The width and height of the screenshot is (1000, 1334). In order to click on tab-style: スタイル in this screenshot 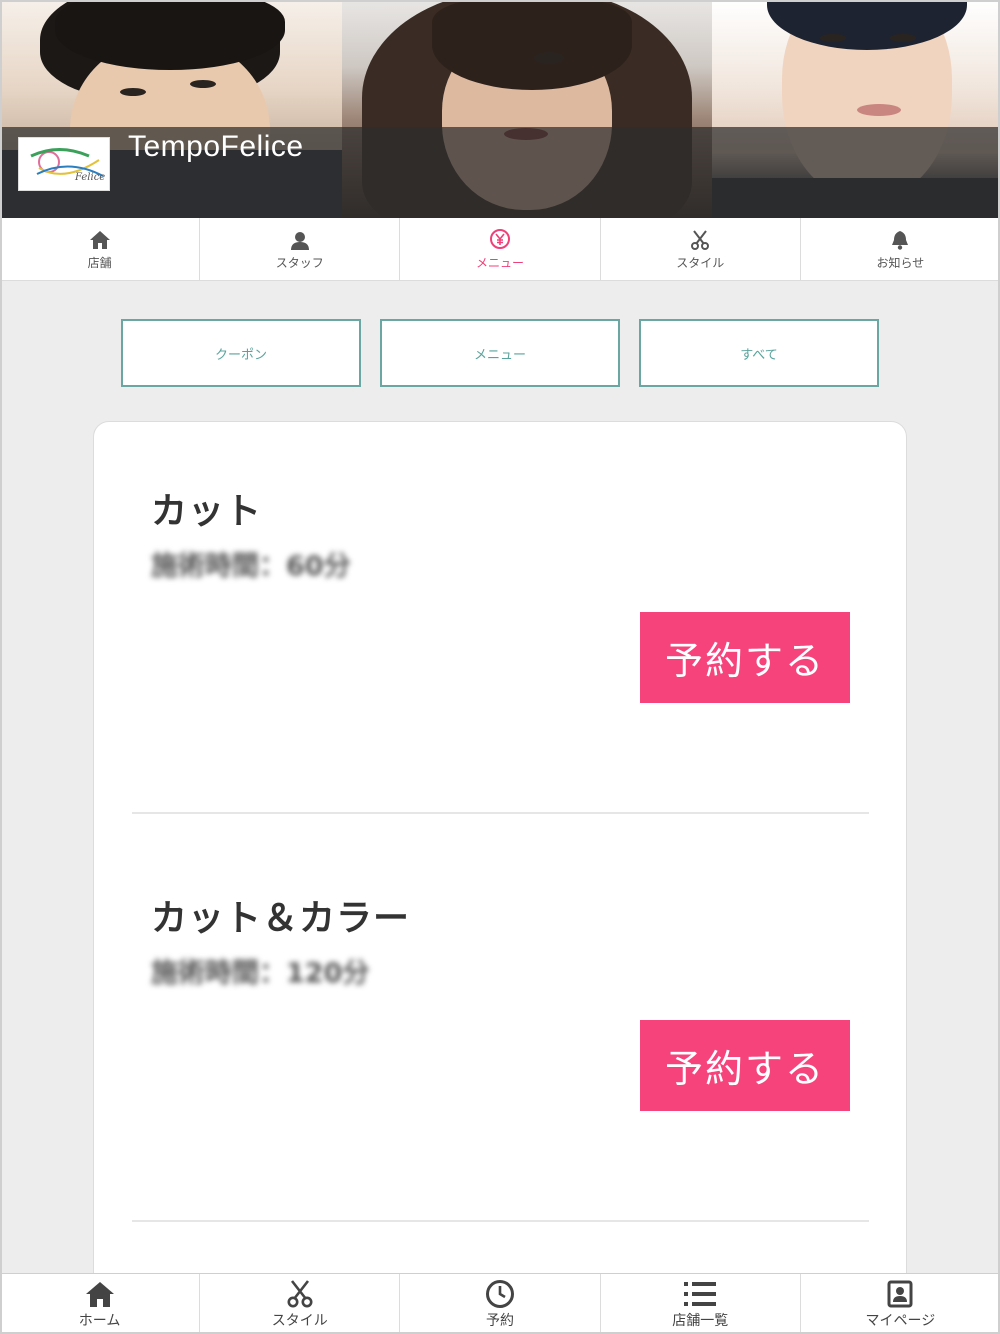, I will do `click(701, 249)`.